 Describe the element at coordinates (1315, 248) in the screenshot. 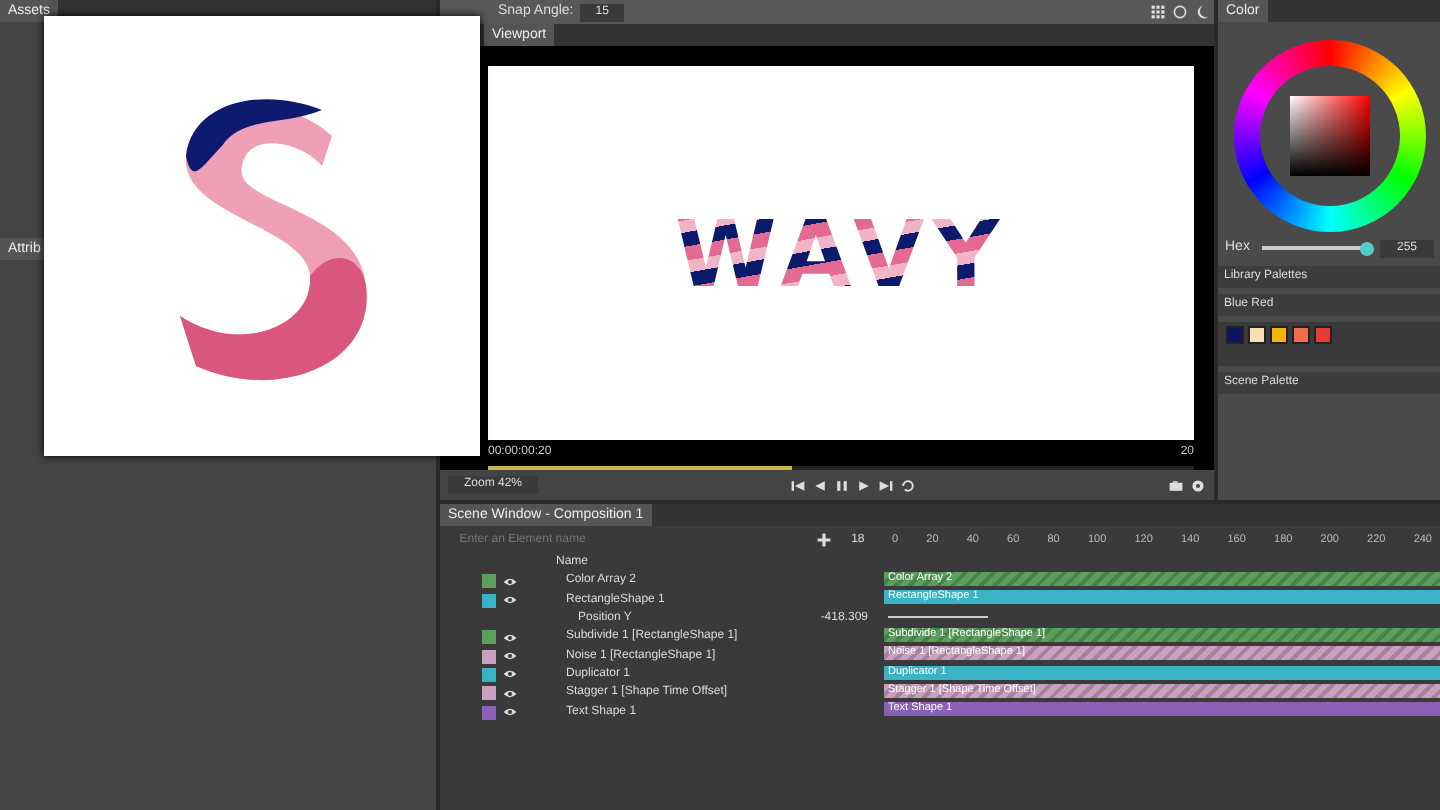

I see `value-slider` at that location.